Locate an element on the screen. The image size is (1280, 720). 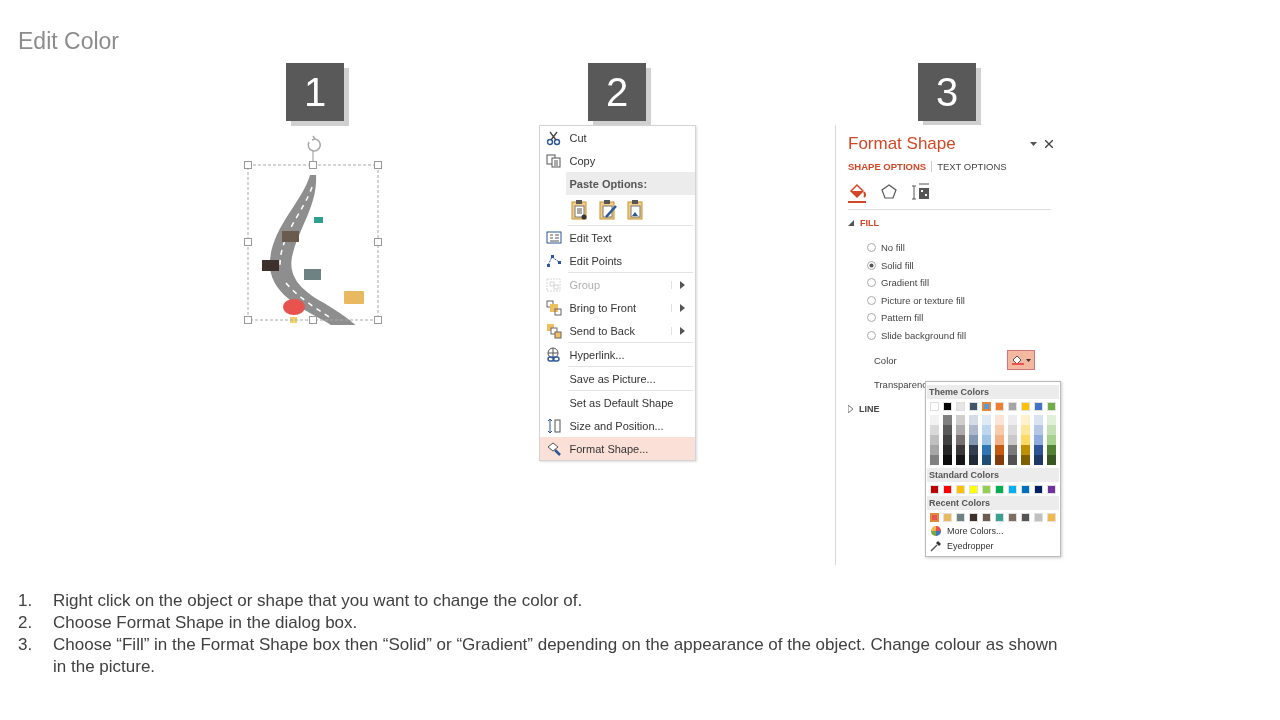
list-number: 2. is located at coordinates (26, 623).